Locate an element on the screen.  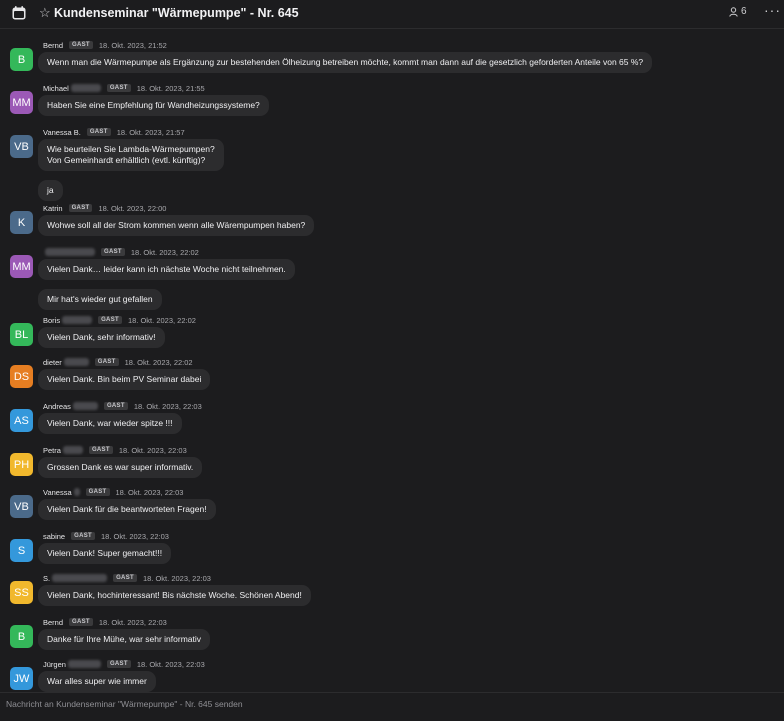
message-meta: Boris GAST 18. Okt. 2023, 22:02 is located at coordinates (119, 320).